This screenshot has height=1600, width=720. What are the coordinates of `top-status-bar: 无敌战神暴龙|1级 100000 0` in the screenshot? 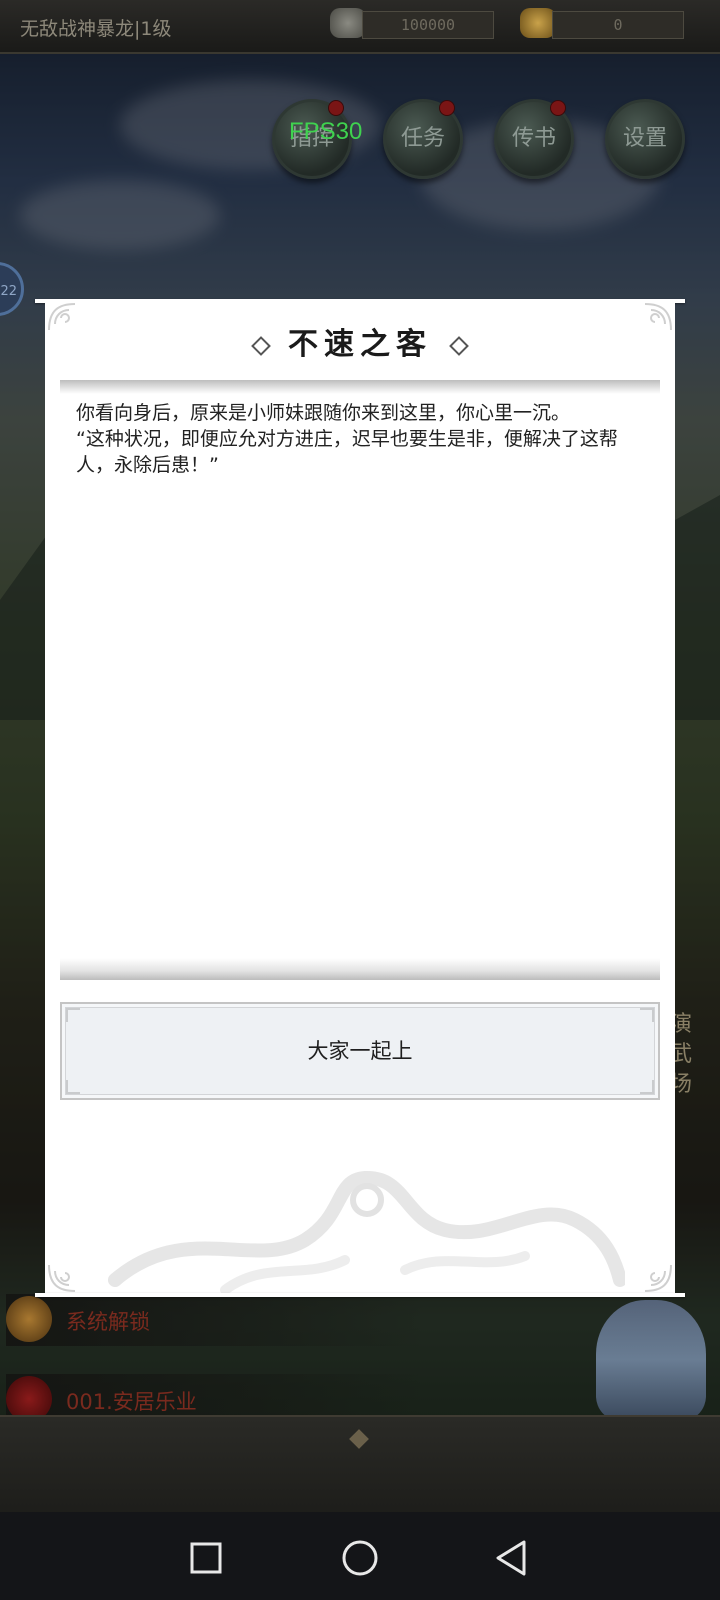 It's located at (360, 27).